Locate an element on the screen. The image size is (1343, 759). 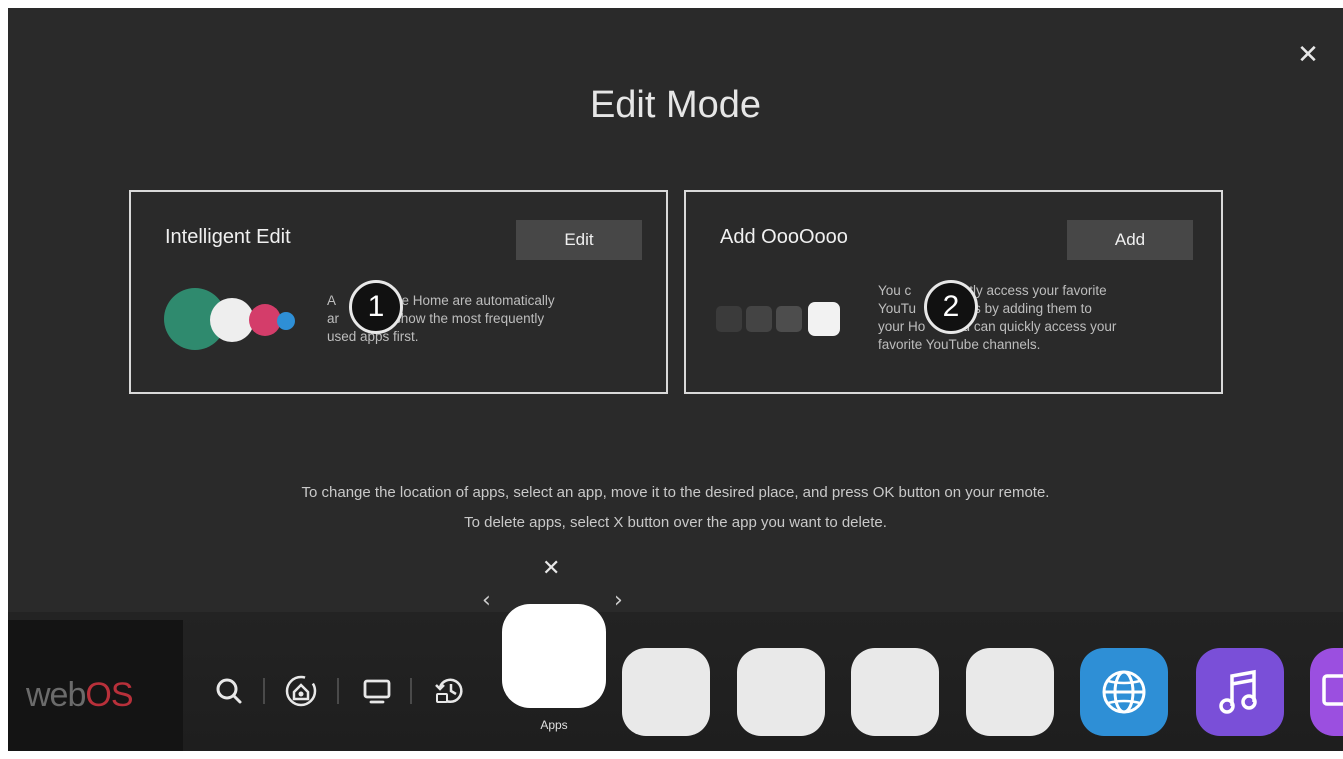
apps-label: Apps is located at coordinates (554, 725).